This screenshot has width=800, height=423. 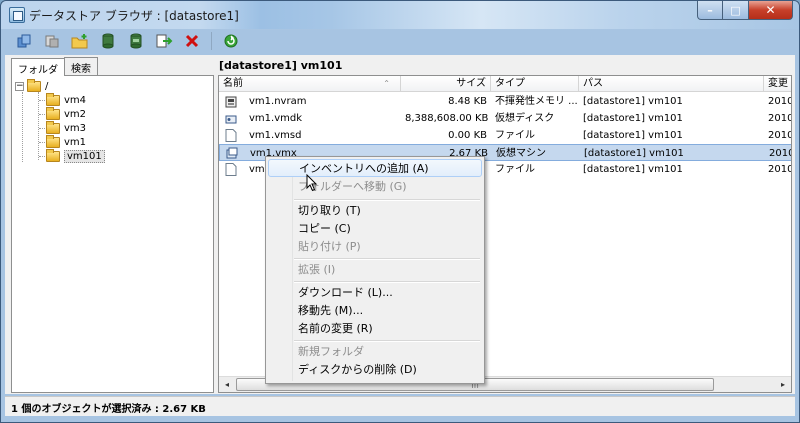 I want to click on tree-item-vm2: vm2, so click(x=66, y=113).